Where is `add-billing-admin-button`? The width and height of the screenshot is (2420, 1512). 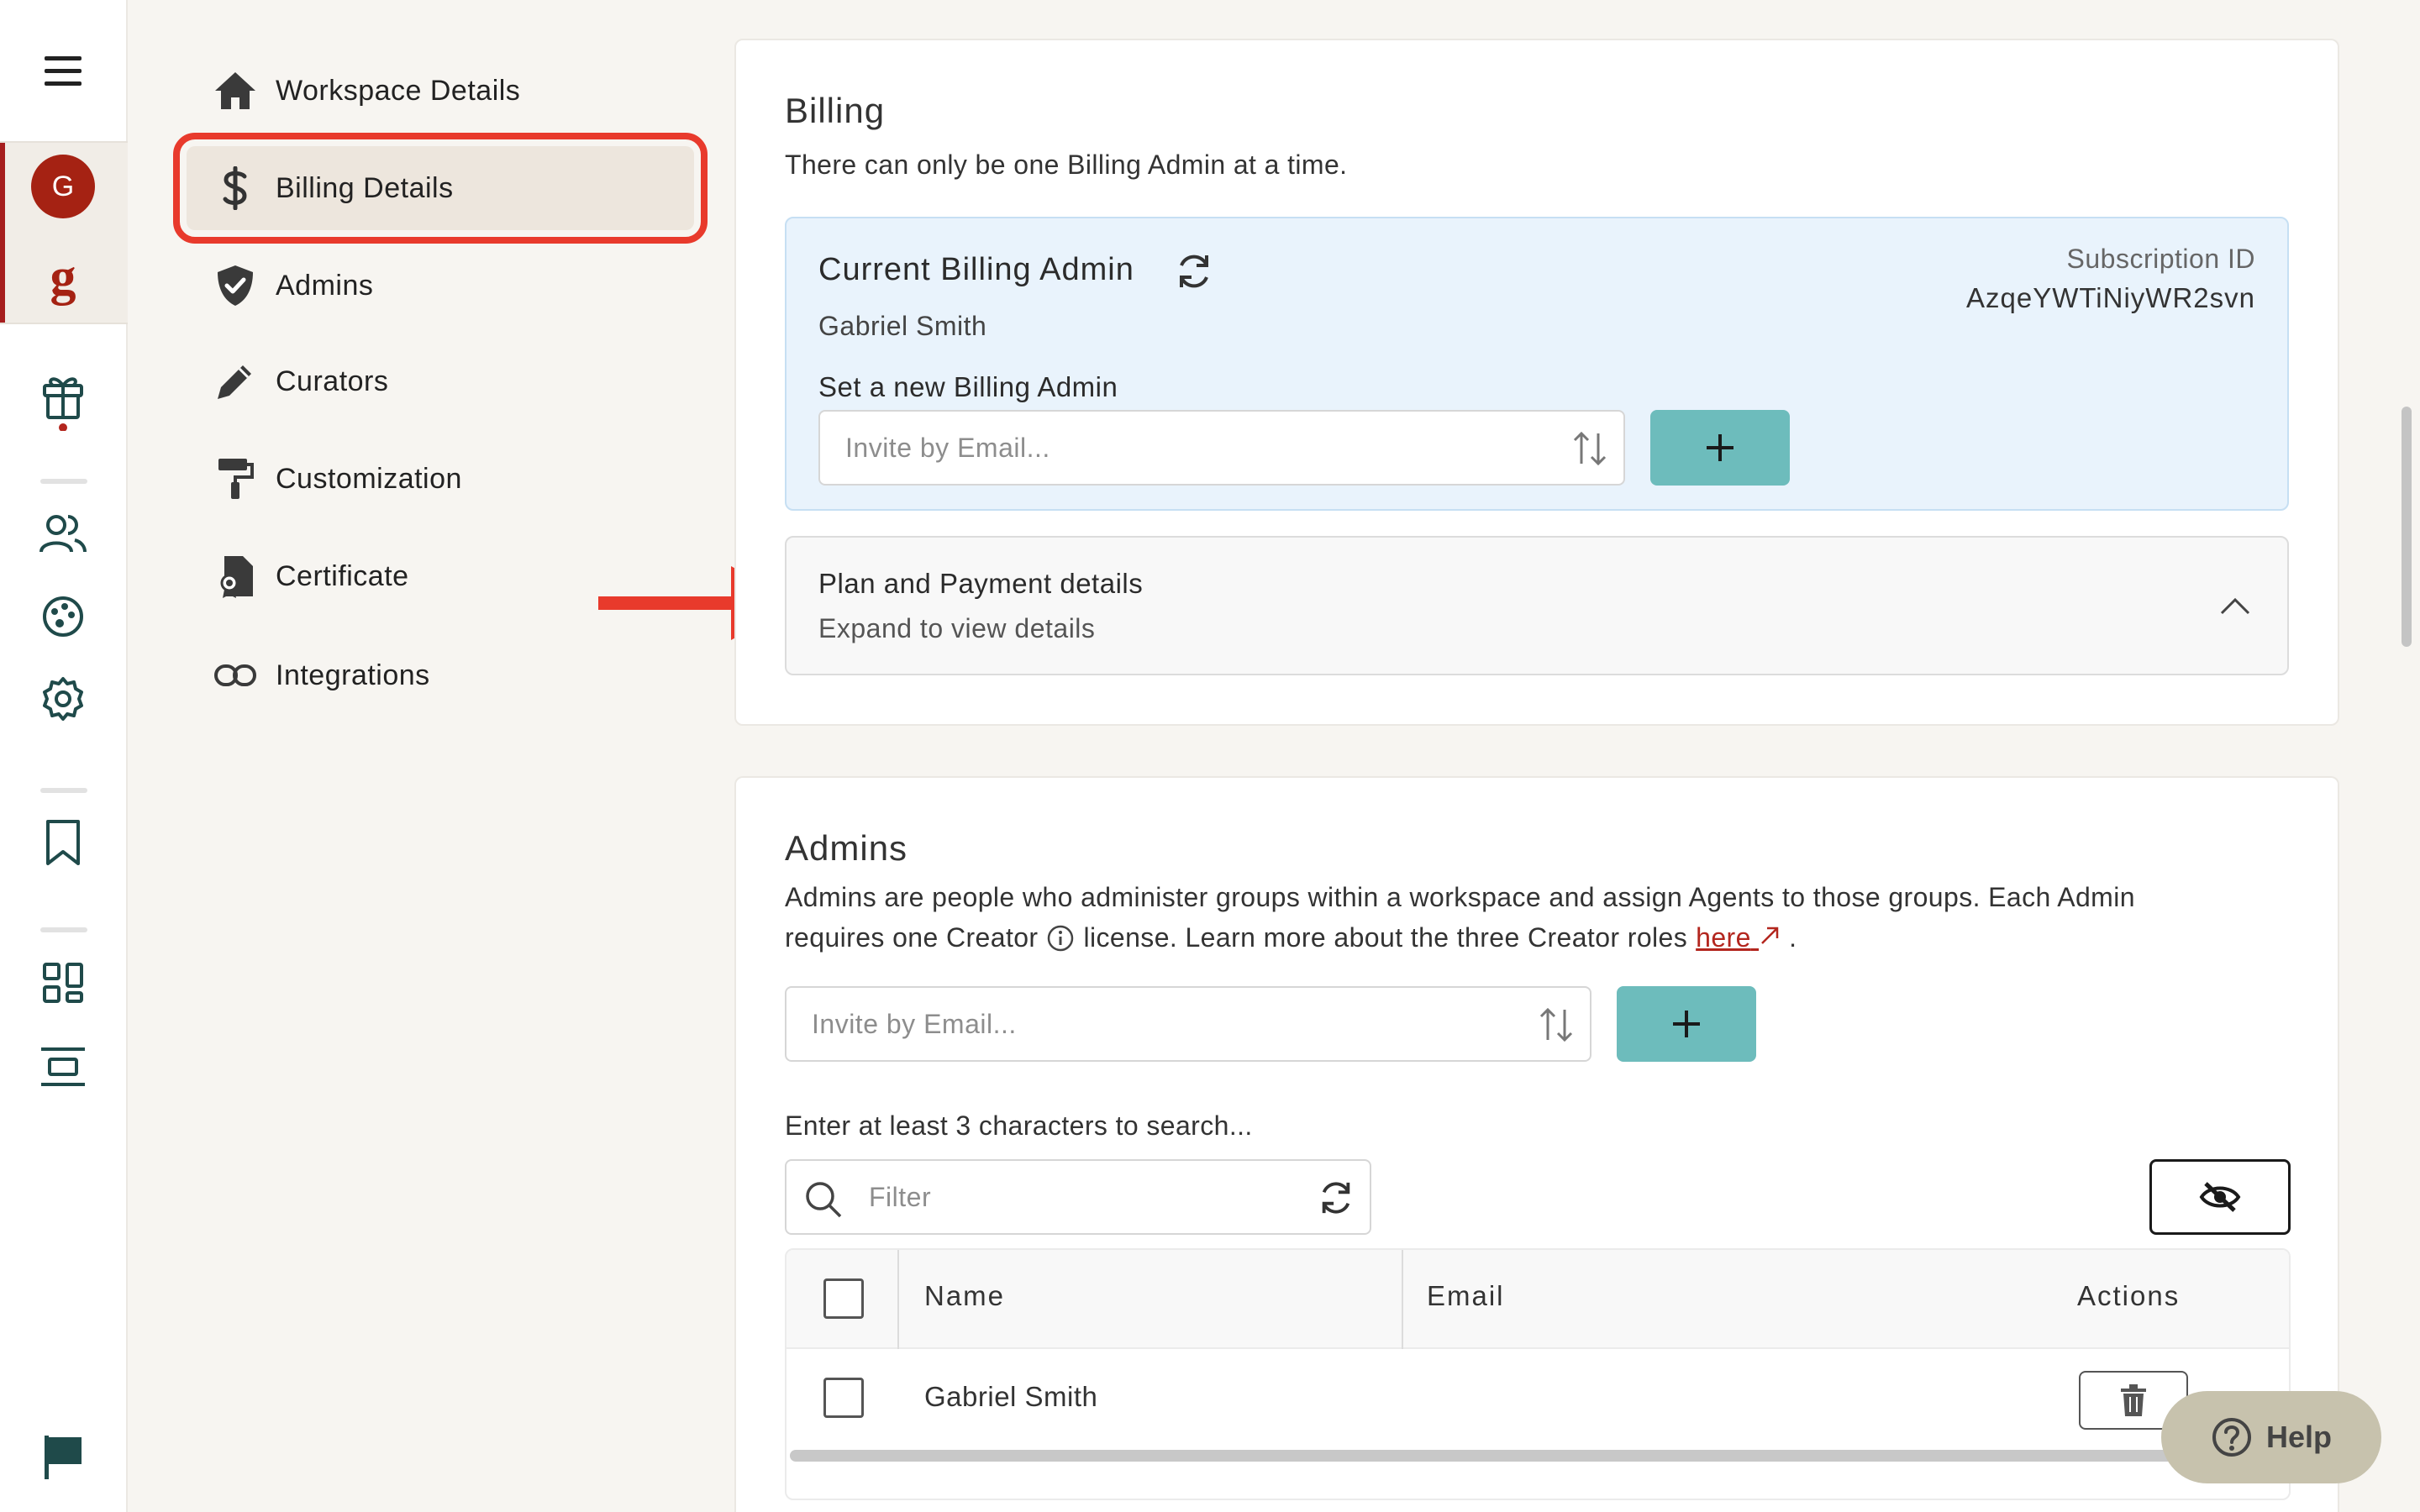 add-billing-admin-button is located at coordinates (1720, 448).